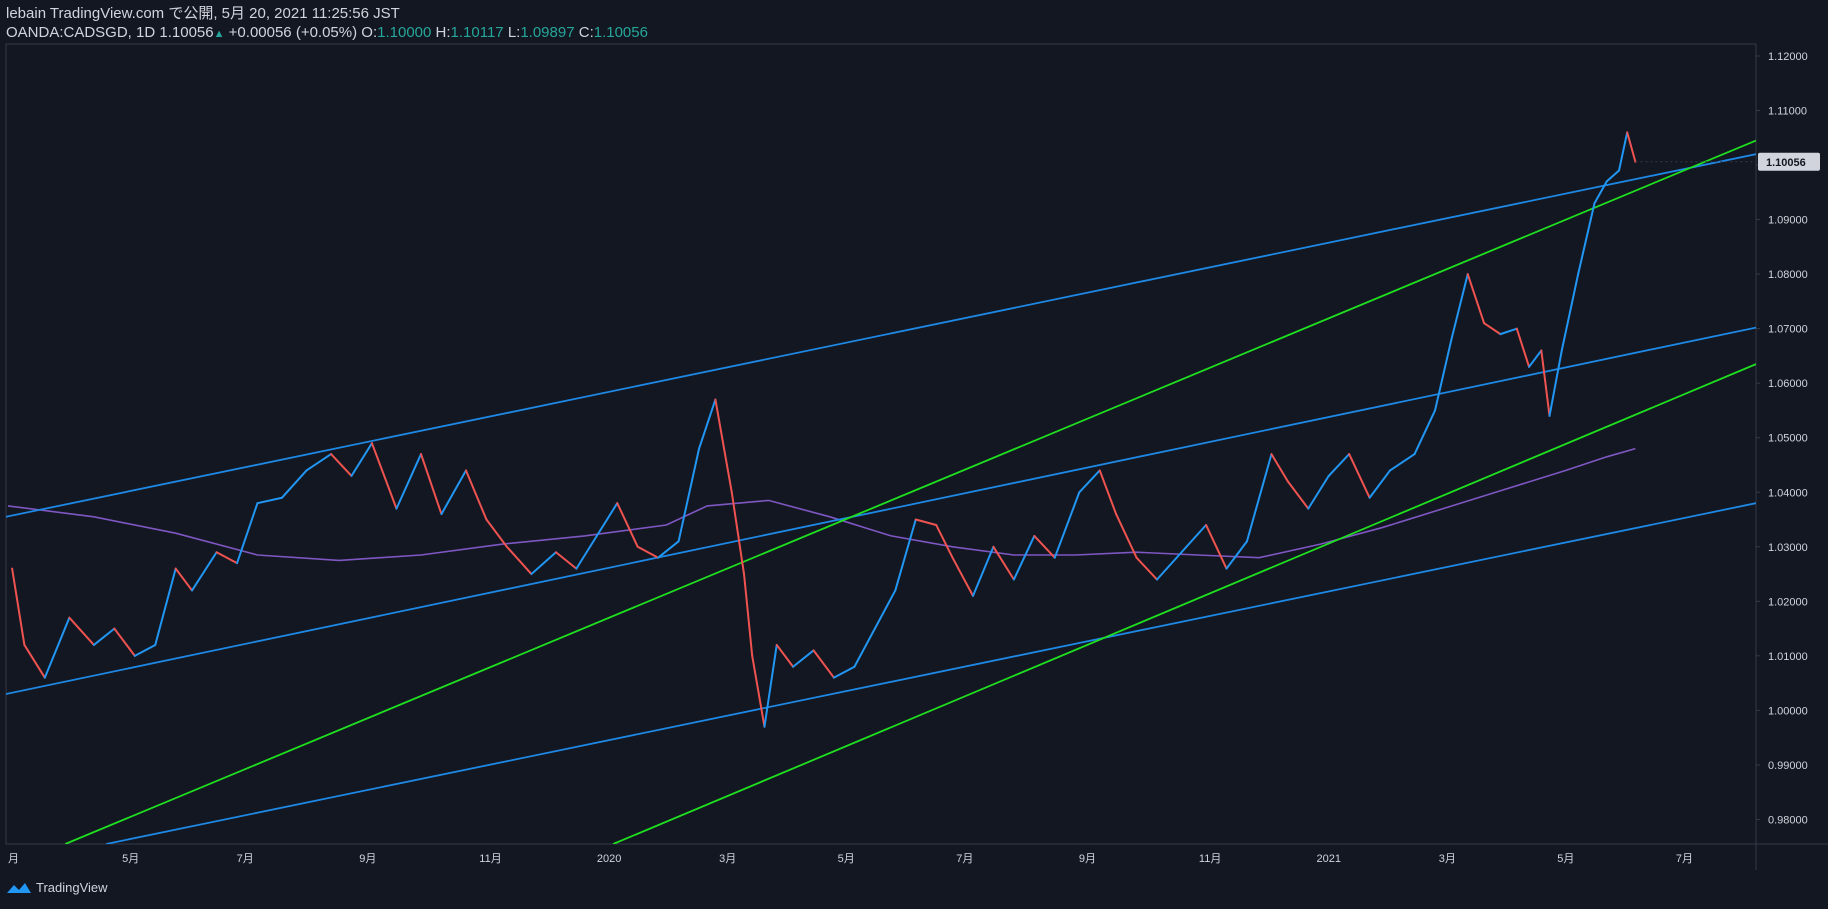 The width and height of the screenshot is (1828, 909). What do you see at coordinates (609, 859) in the screenshot?
I see `time-tick-label: 2020` at bounding box center [609, 859].